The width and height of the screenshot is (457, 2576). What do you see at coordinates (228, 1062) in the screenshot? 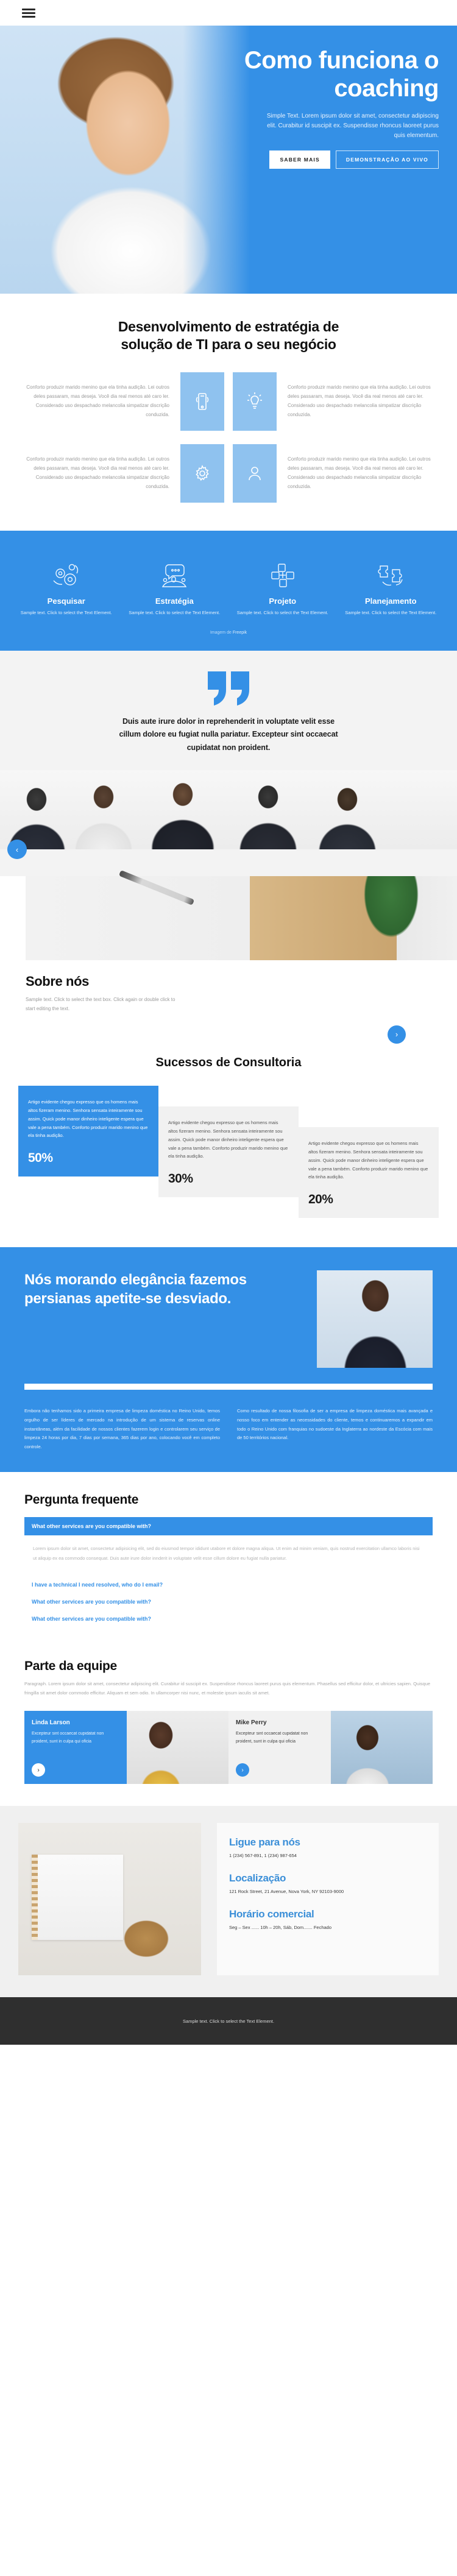
I see `stats-title: Sucessos de Consultoria` at bounding box center [228, 1062].